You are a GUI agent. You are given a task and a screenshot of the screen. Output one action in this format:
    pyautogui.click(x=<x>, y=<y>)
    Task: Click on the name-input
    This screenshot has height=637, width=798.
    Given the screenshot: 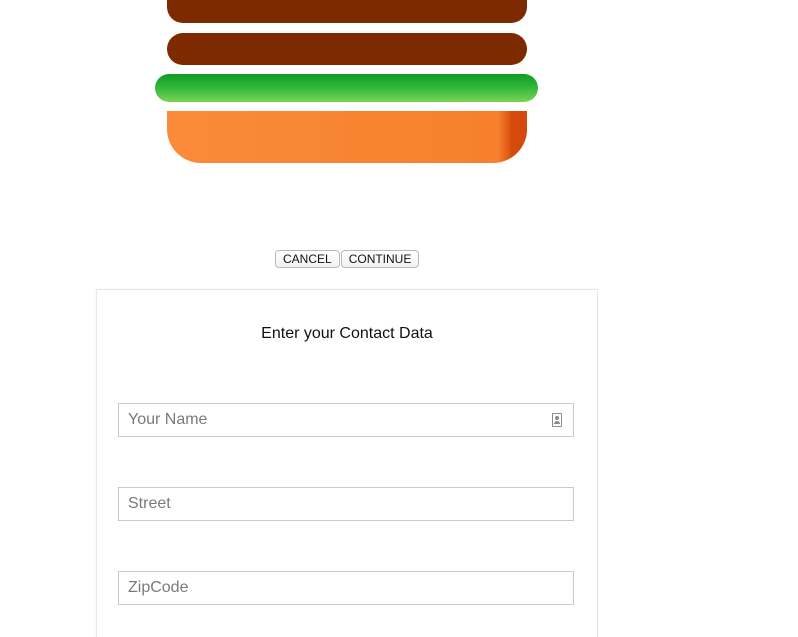 What is the action you would take?
    pyautogui.click(x=346, y=420)
    